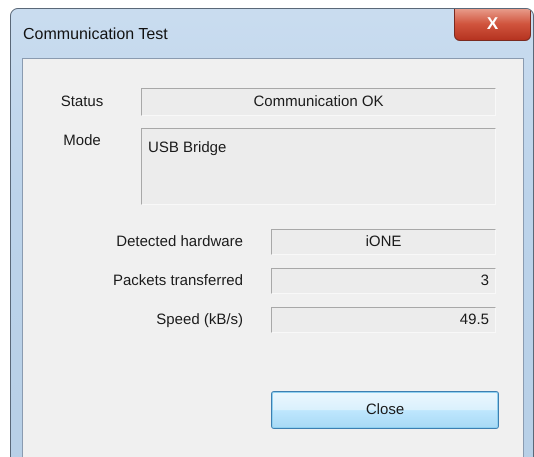  Describe the element at coordinates (82, 141) in the screenshot. I see `mode-label: Mode` at that location.